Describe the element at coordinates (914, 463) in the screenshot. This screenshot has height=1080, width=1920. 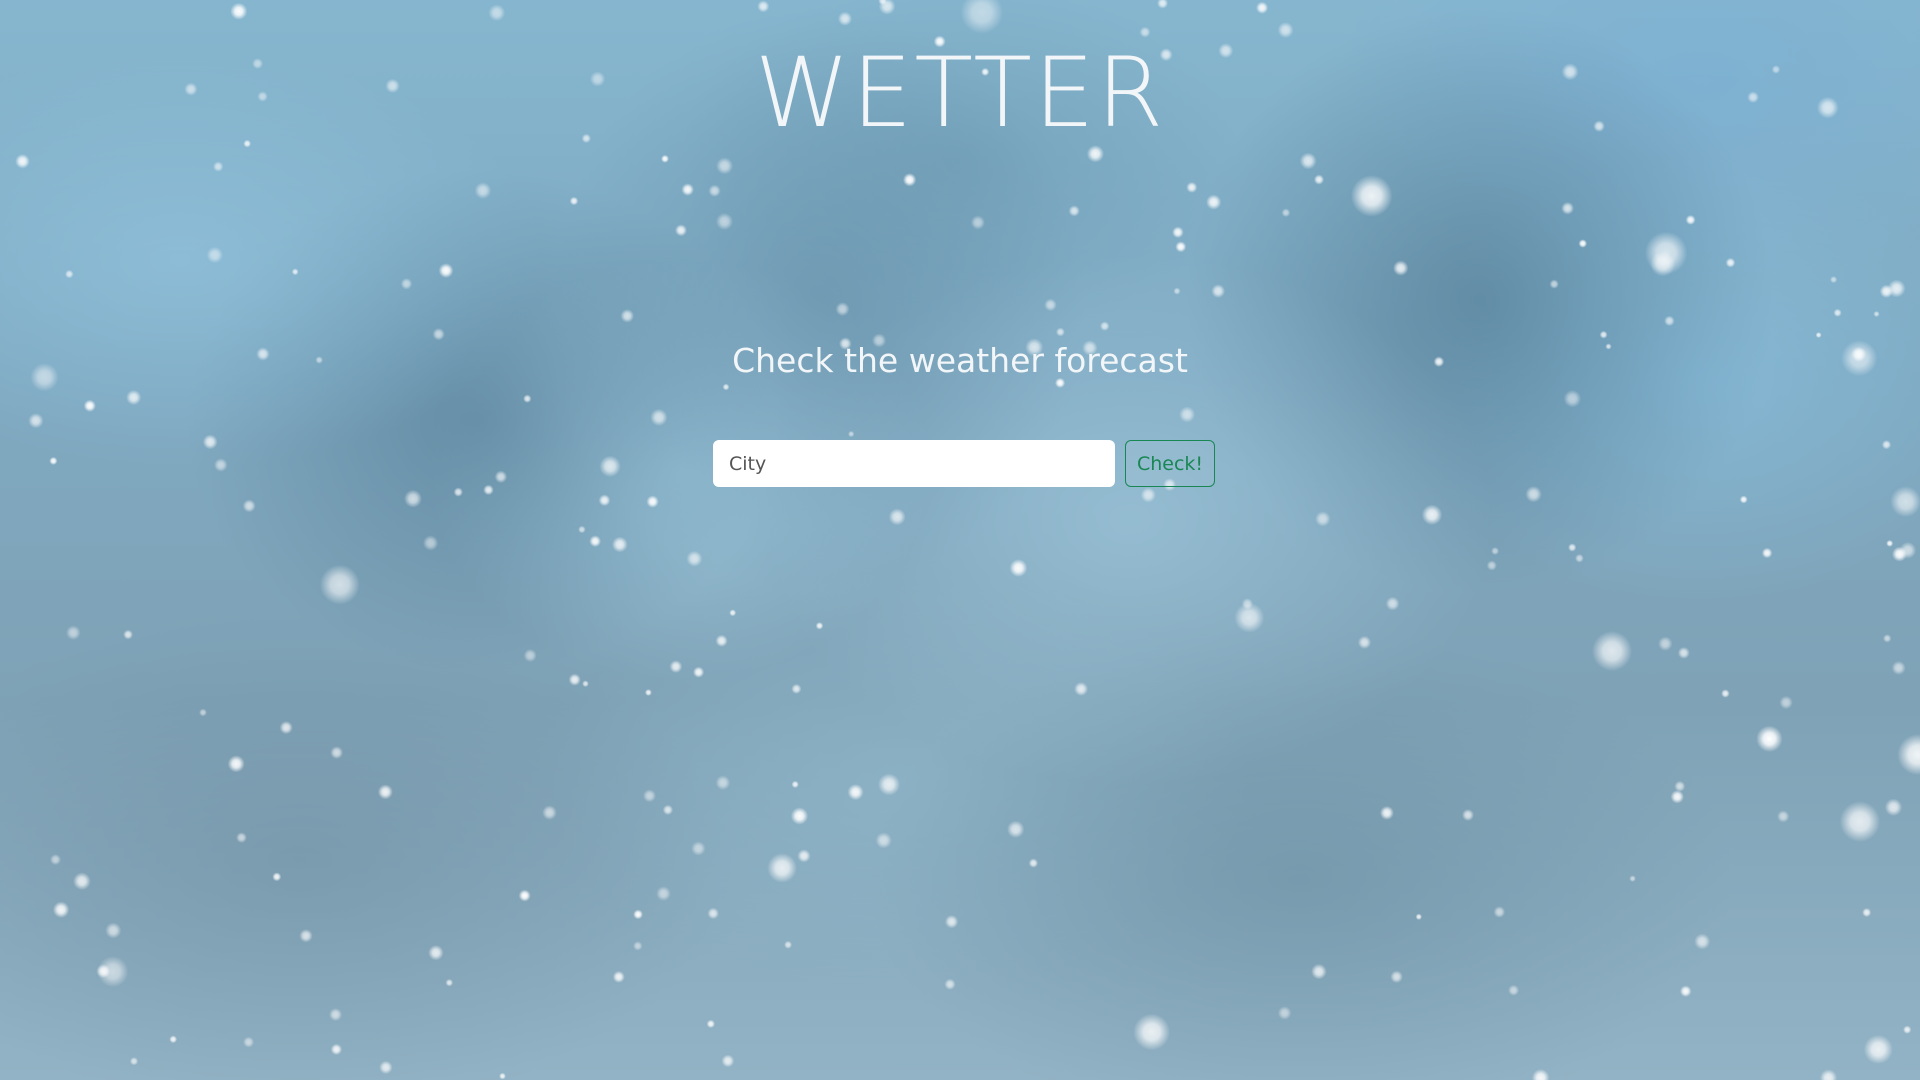
I see `city-input` at that location.